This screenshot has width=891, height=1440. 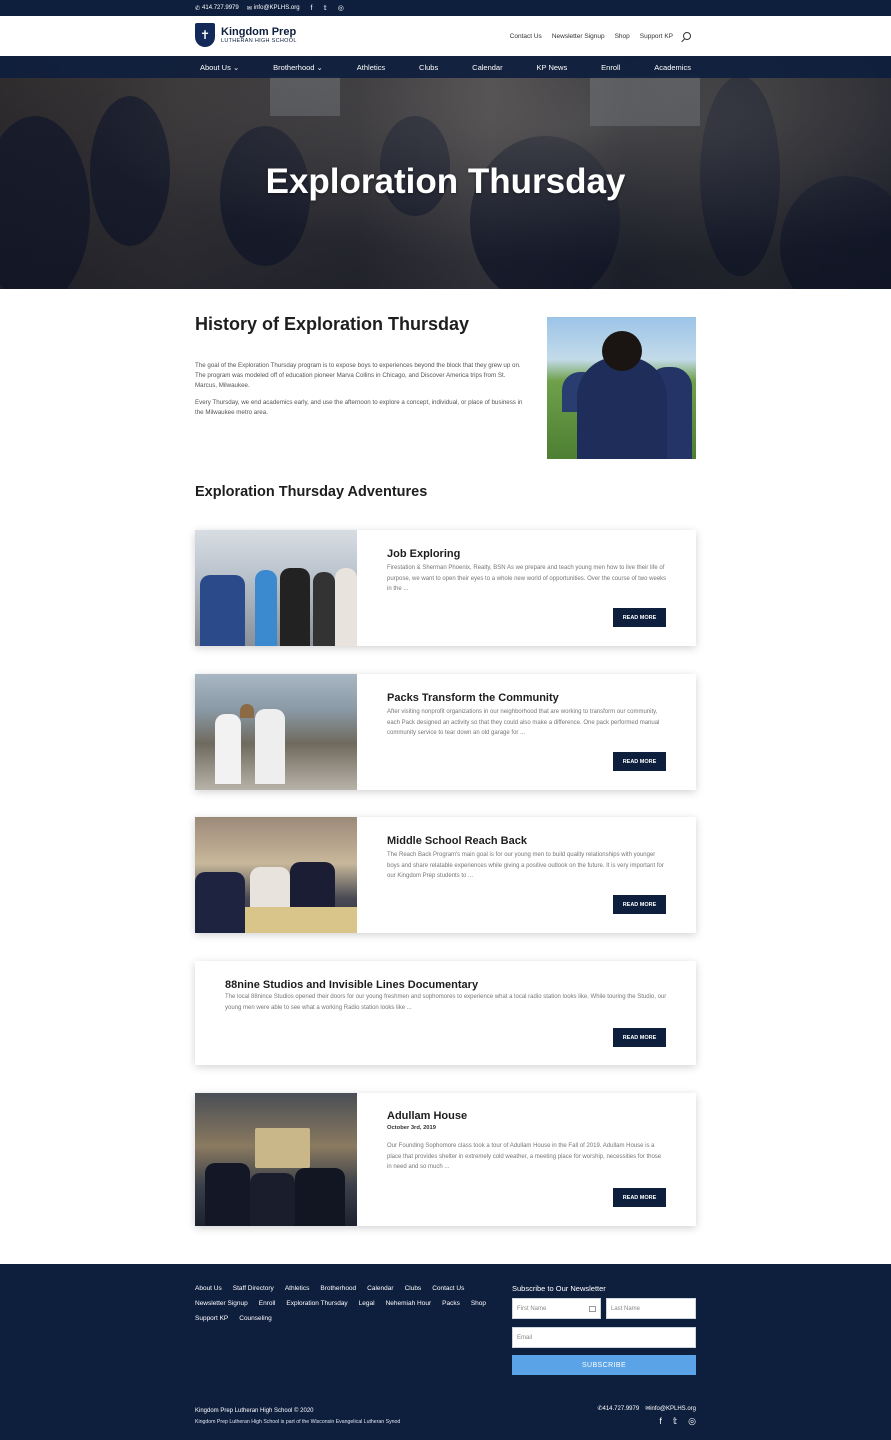 What do you see at coordinates (371, 67) in the screenshot?
I see `nav-item-athletics: Athletics` at bounding box center [371, 67].